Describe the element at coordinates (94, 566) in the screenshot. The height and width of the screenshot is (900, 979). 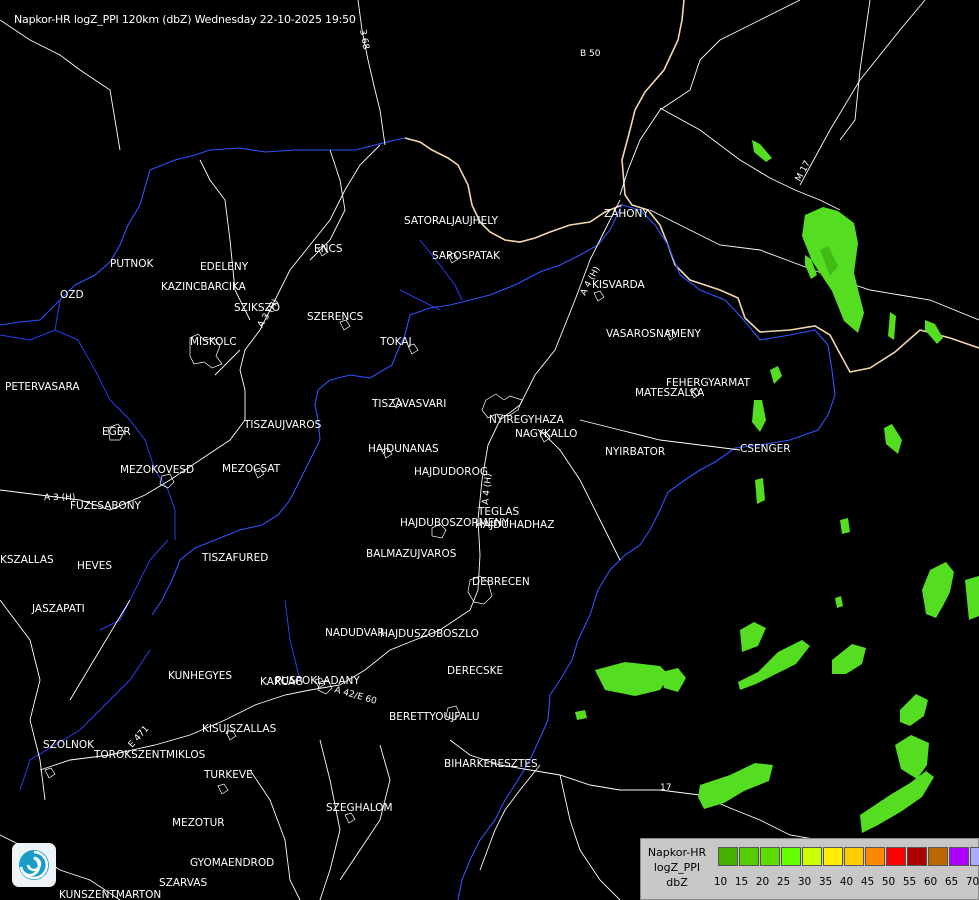
I see `town-label: HEVES` at that location.